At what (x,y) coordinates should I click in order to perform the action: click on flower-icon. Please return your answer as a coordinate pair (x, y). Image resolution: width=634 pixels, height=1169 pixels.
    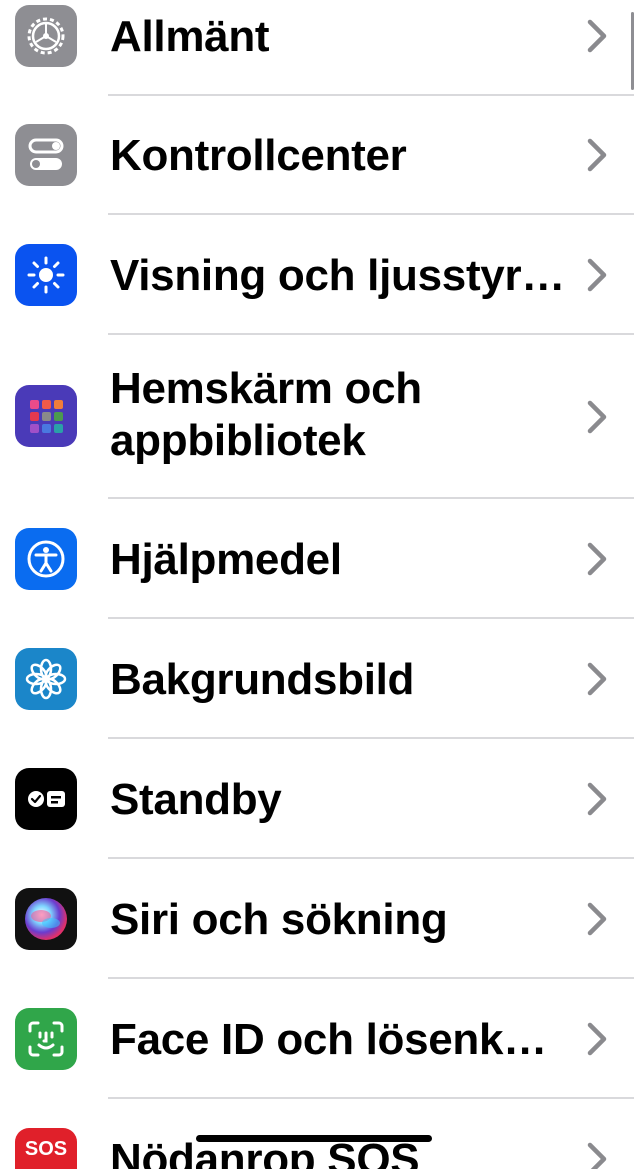
    Looking at the image, I should click on (46, 679).